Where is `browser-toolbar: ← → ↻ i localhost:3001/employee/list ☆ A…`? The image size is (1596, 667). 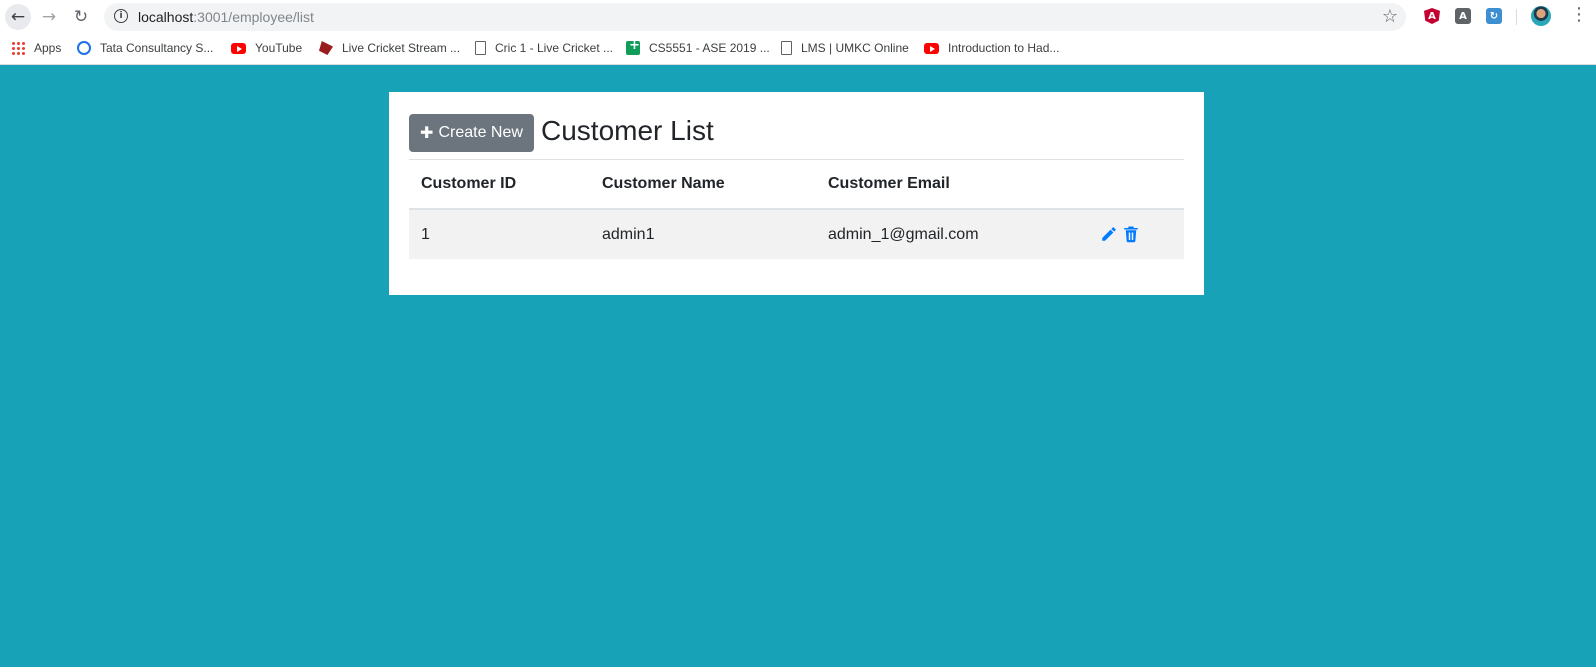
browser-toolbar: ← → ↻ i localhost:3001/employee/list ☆ A… is located at coordinates (798, 16).